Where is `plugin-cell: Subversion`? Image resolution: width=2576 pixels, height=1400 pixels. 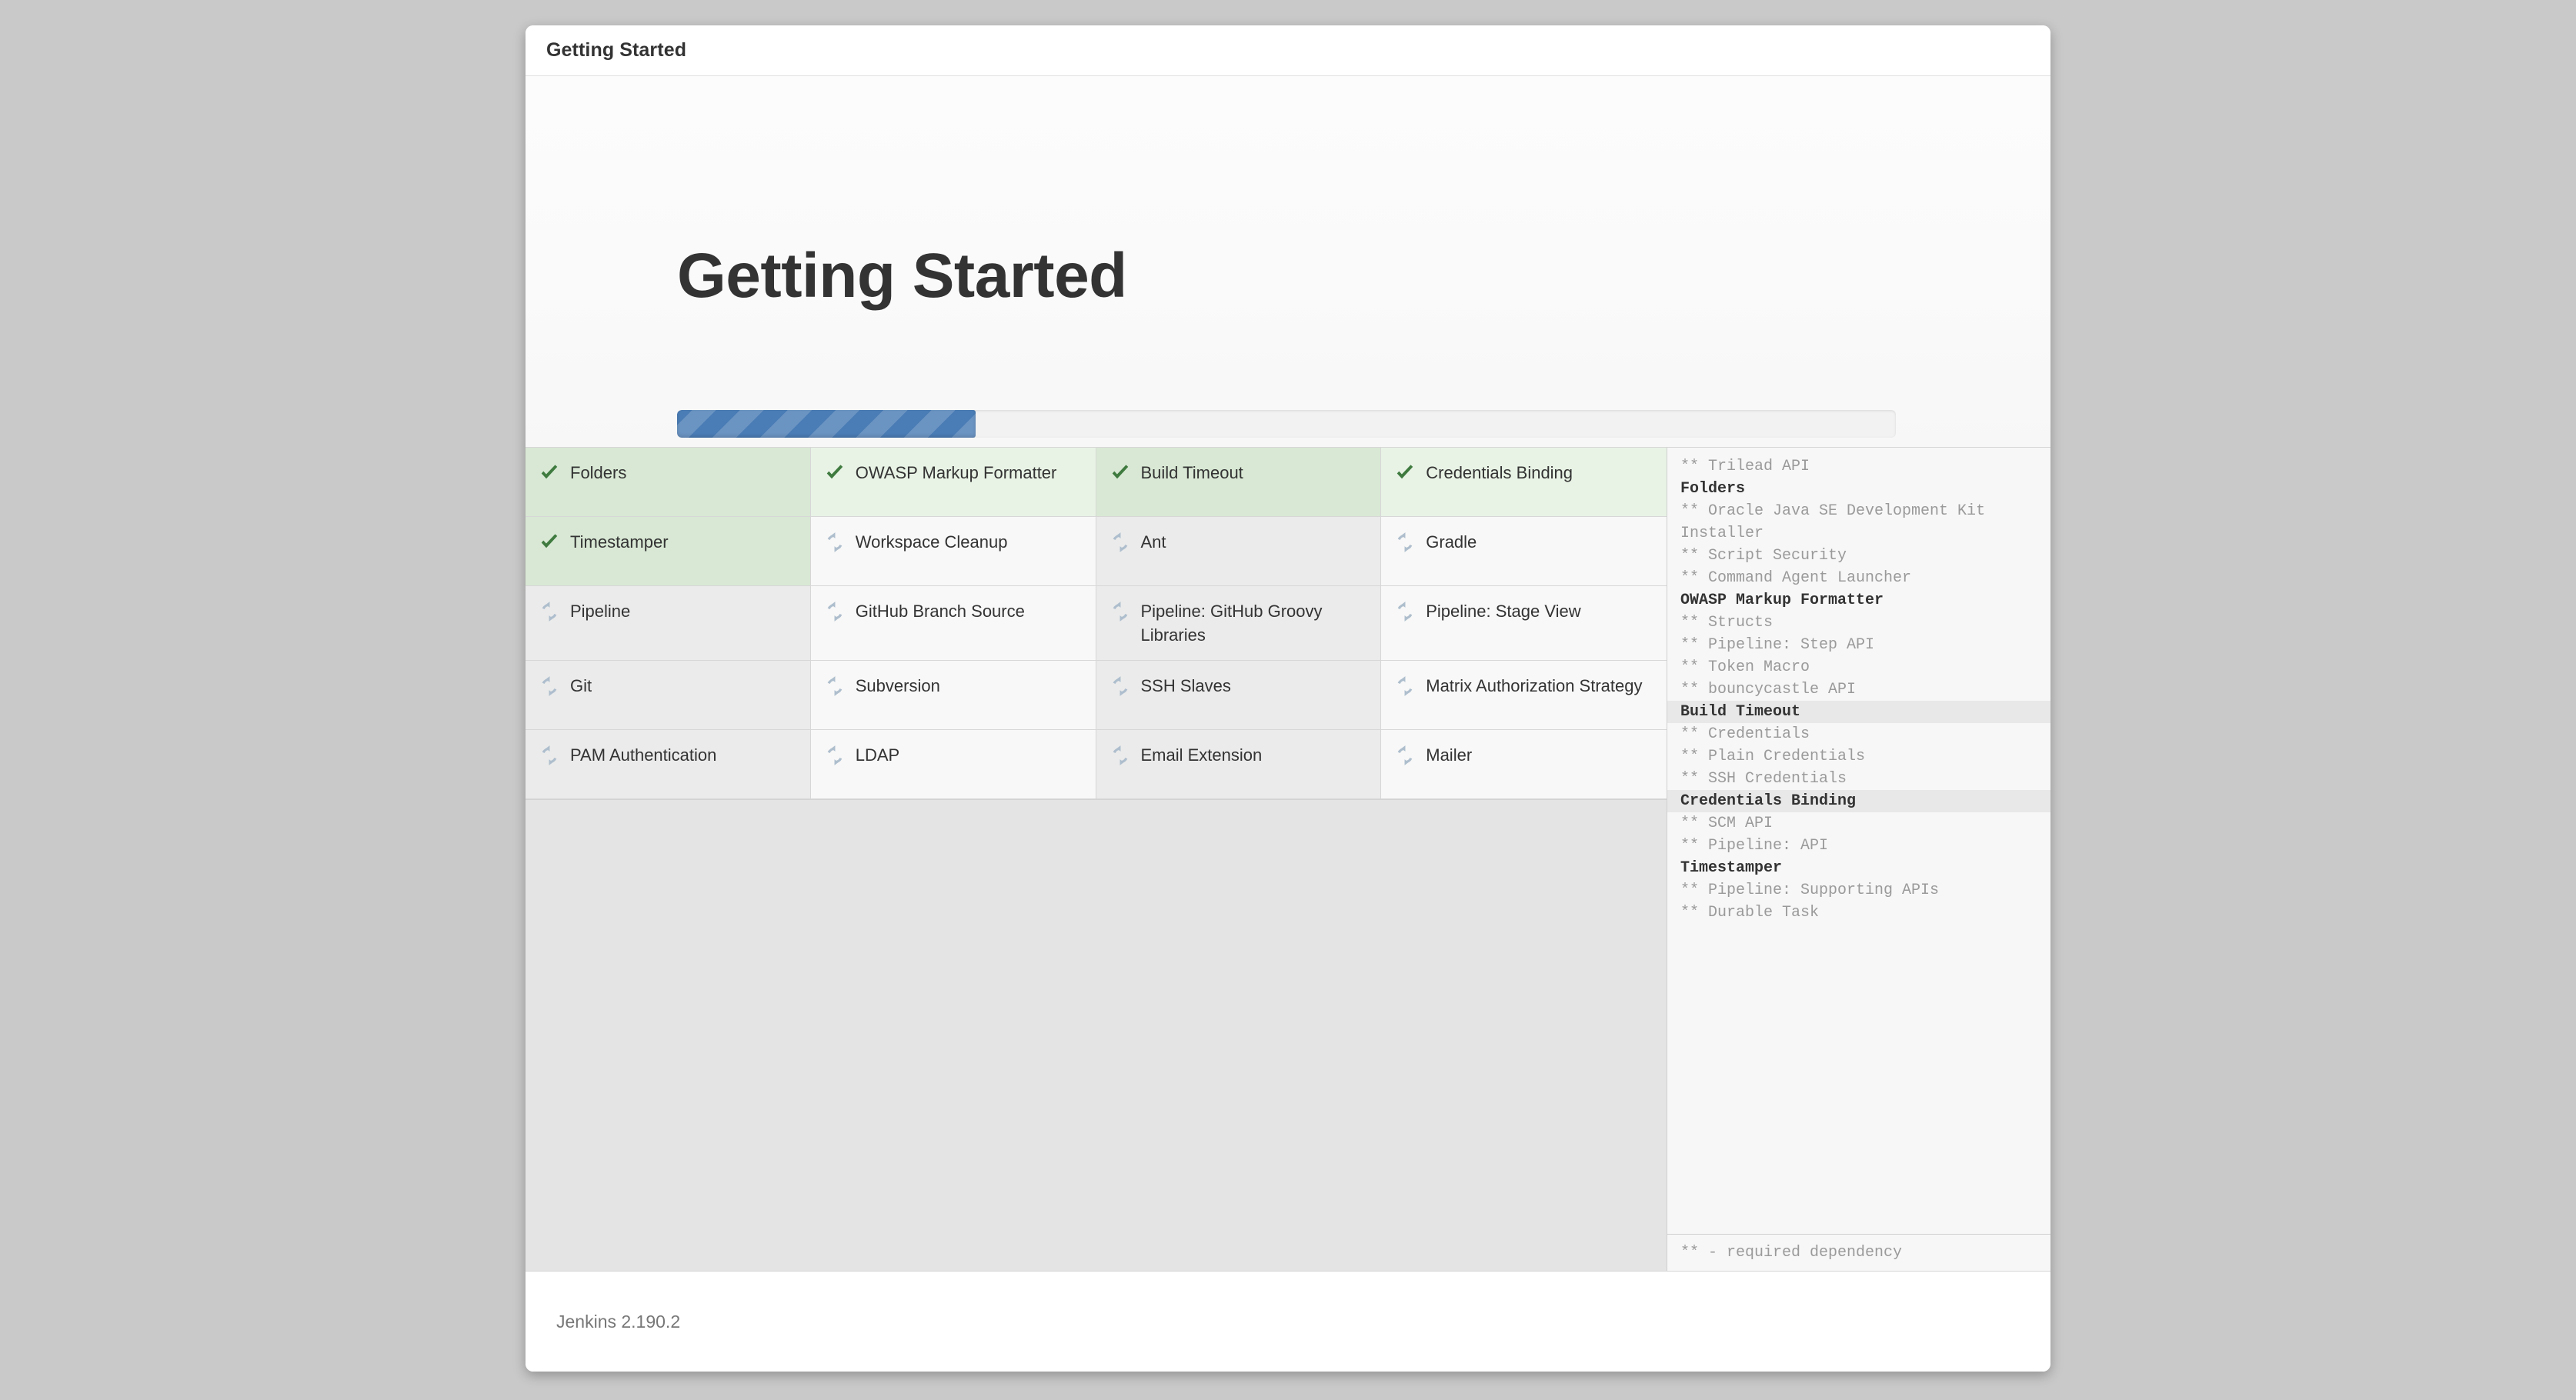
plugin-cell: Subversion is located at coordinates (953, 696).